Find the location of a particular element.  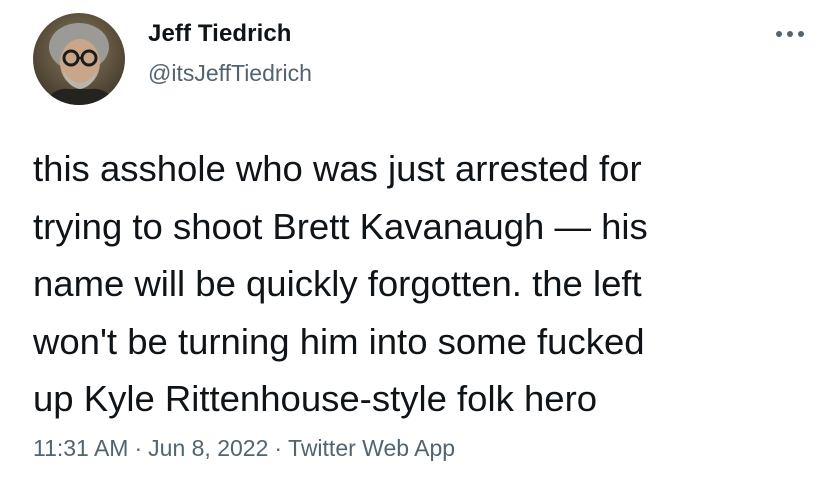

more-horizontal-icon is located at coordinates (790, 34).